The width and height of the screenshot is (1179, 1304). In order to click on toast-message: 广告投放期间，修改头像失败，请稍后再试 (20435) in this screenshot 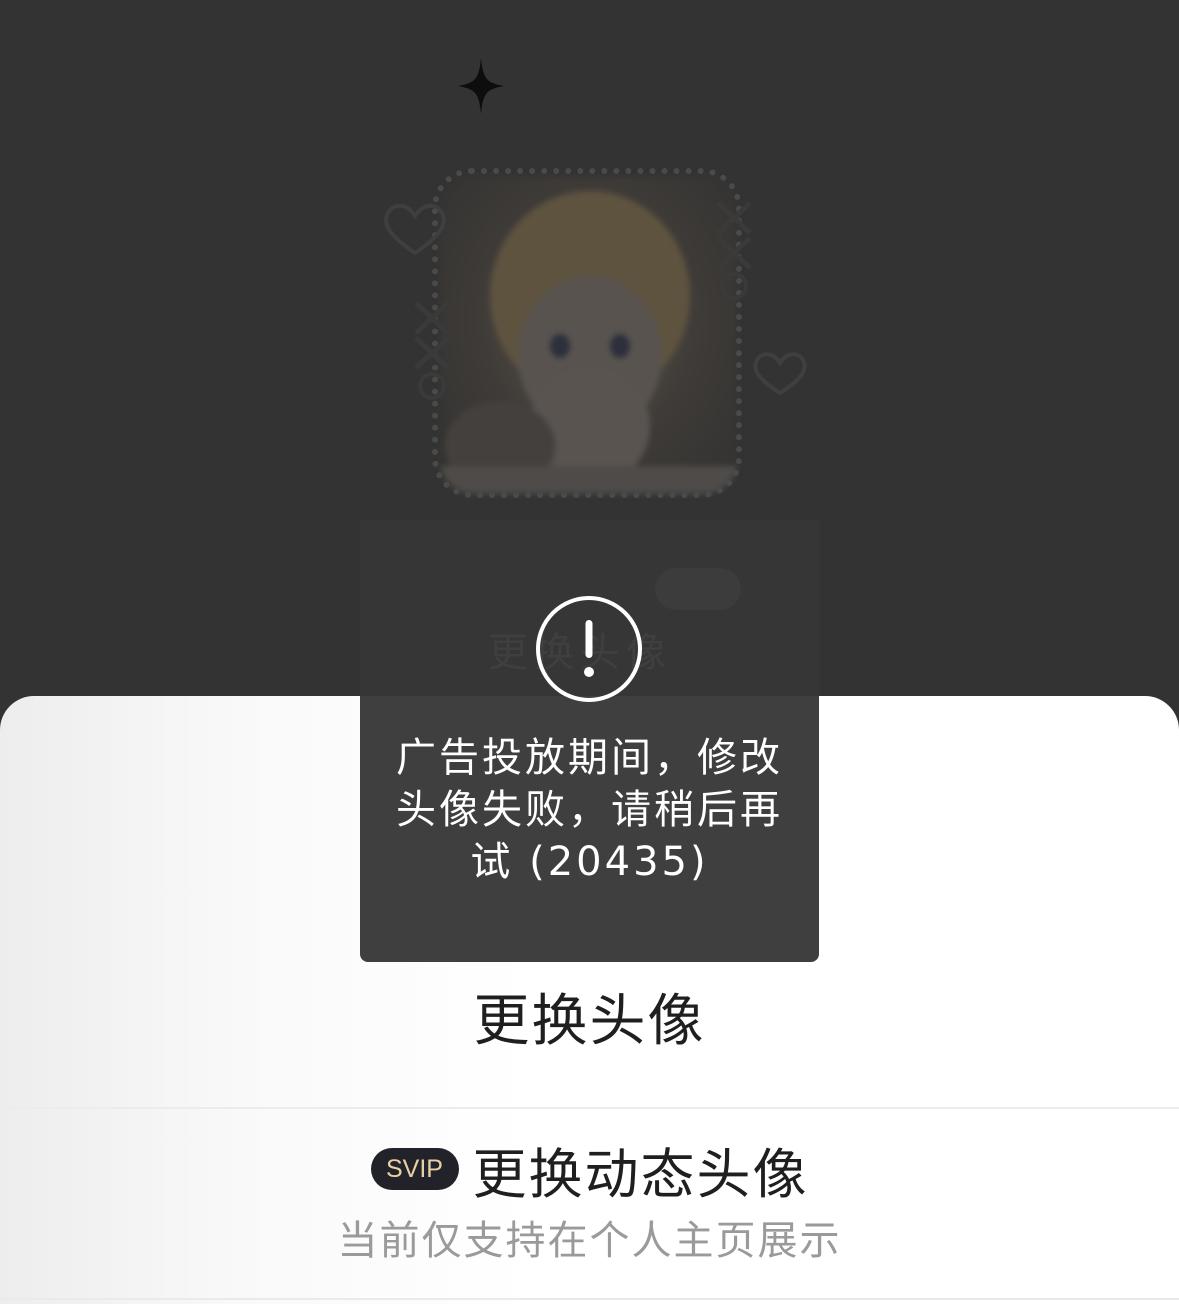, I will do `click(589, 810)`.